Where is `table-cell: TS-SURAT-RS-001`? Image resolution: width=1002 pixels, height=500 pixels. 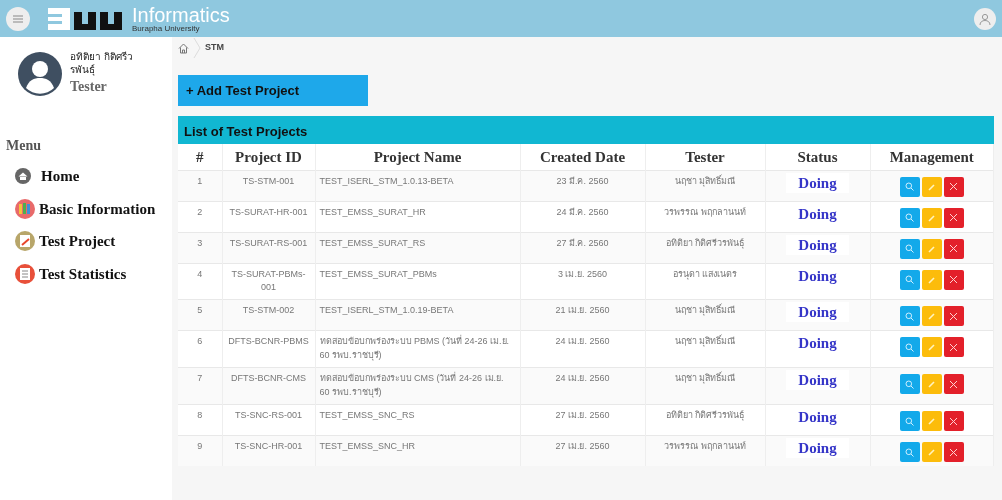
table-cell: TS-SURAT-RS-001 is located at coordinates (268, 247).